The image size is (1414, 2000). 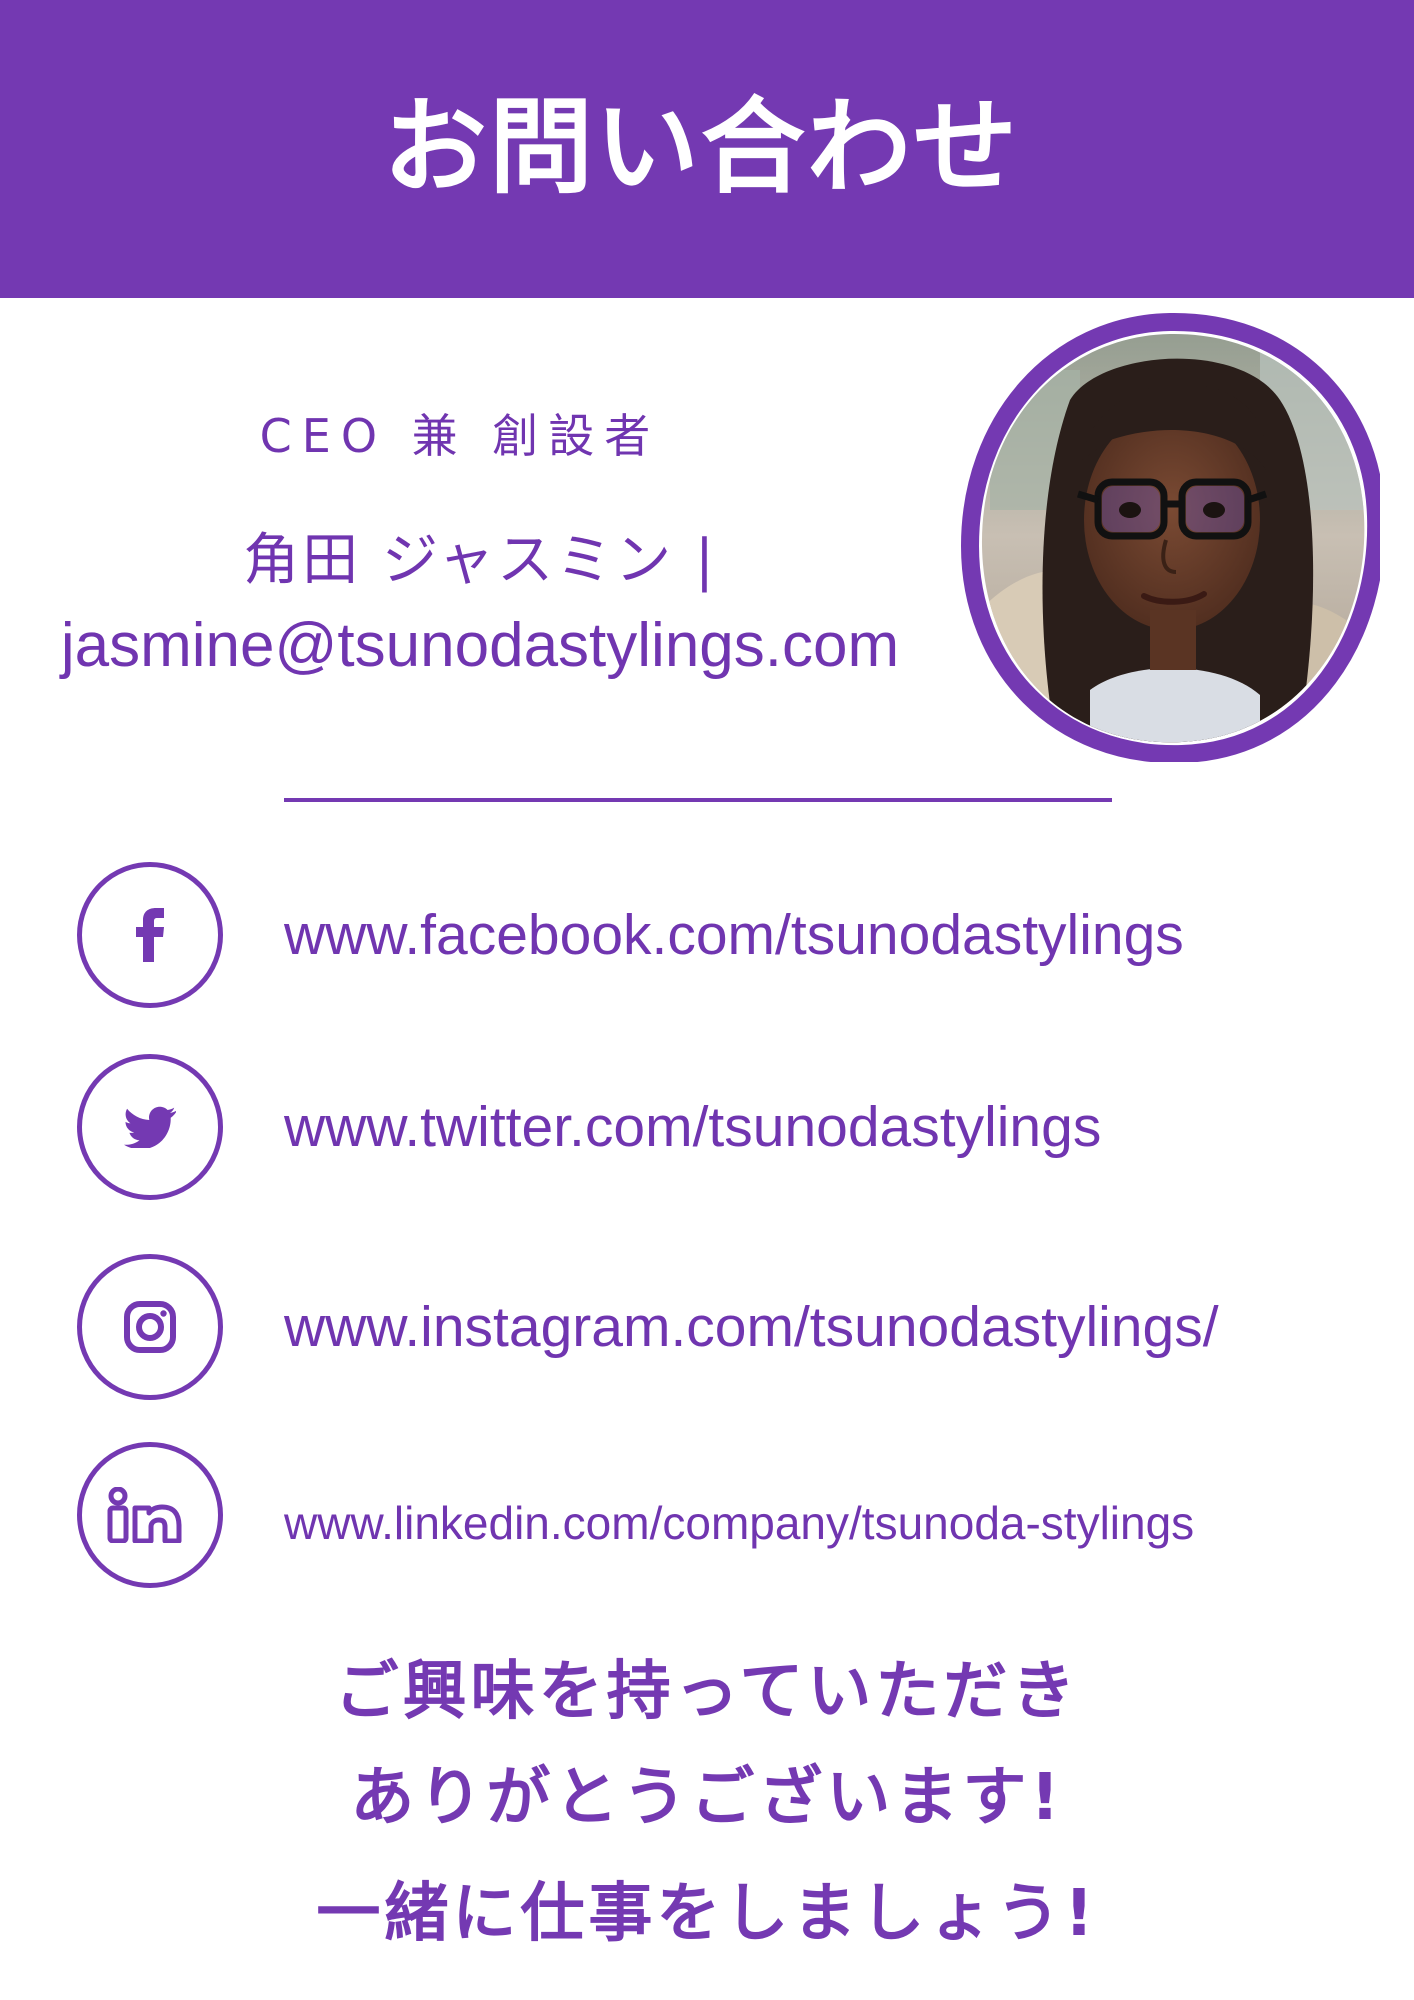 I want to click on instagram-icon-ring, so click(x=150, y=1327).